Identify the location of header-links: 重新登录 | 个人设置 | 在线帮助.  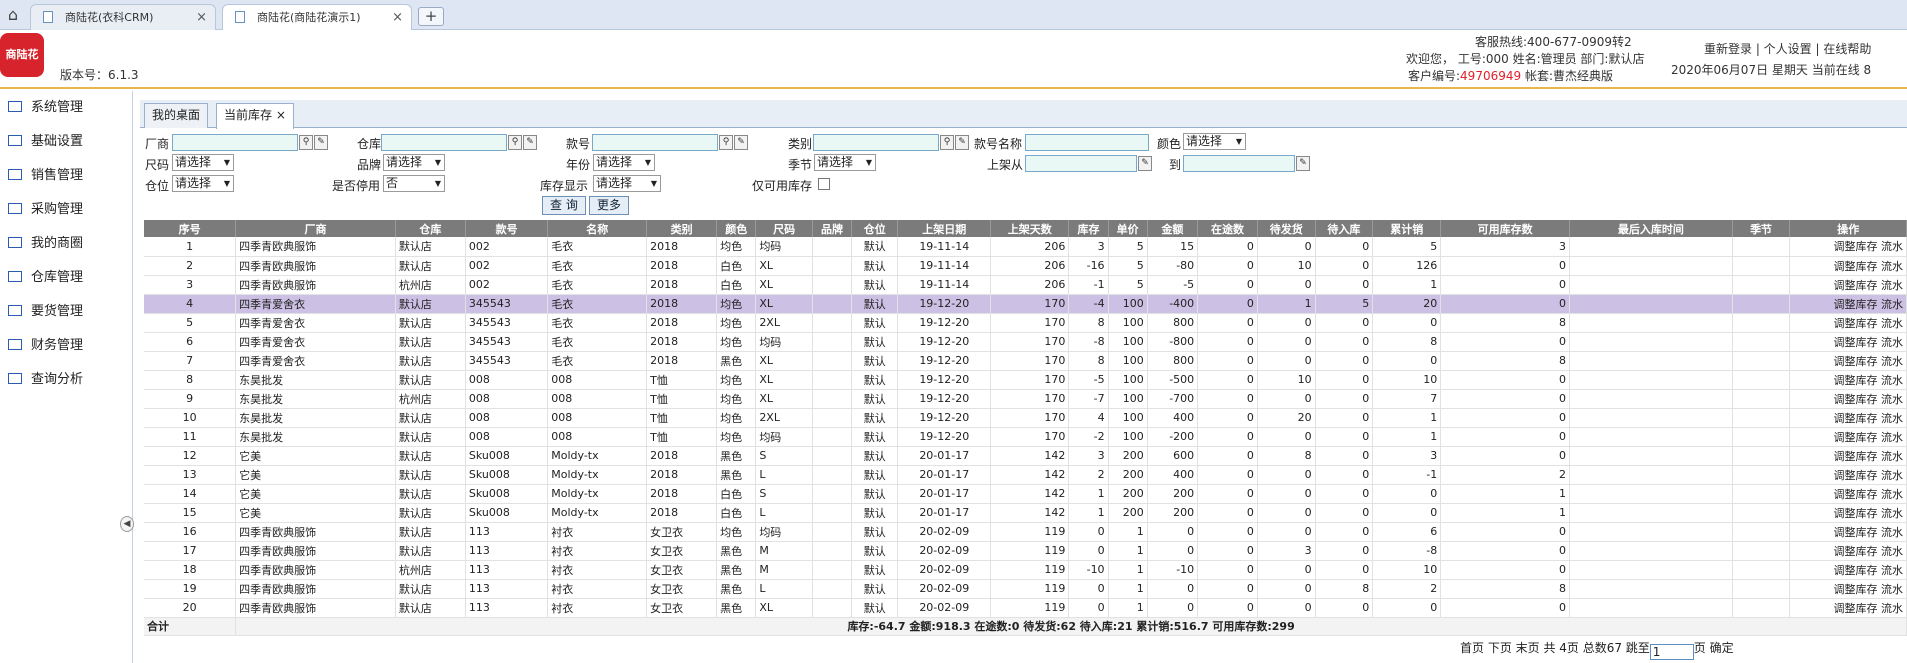
(1787, 48).